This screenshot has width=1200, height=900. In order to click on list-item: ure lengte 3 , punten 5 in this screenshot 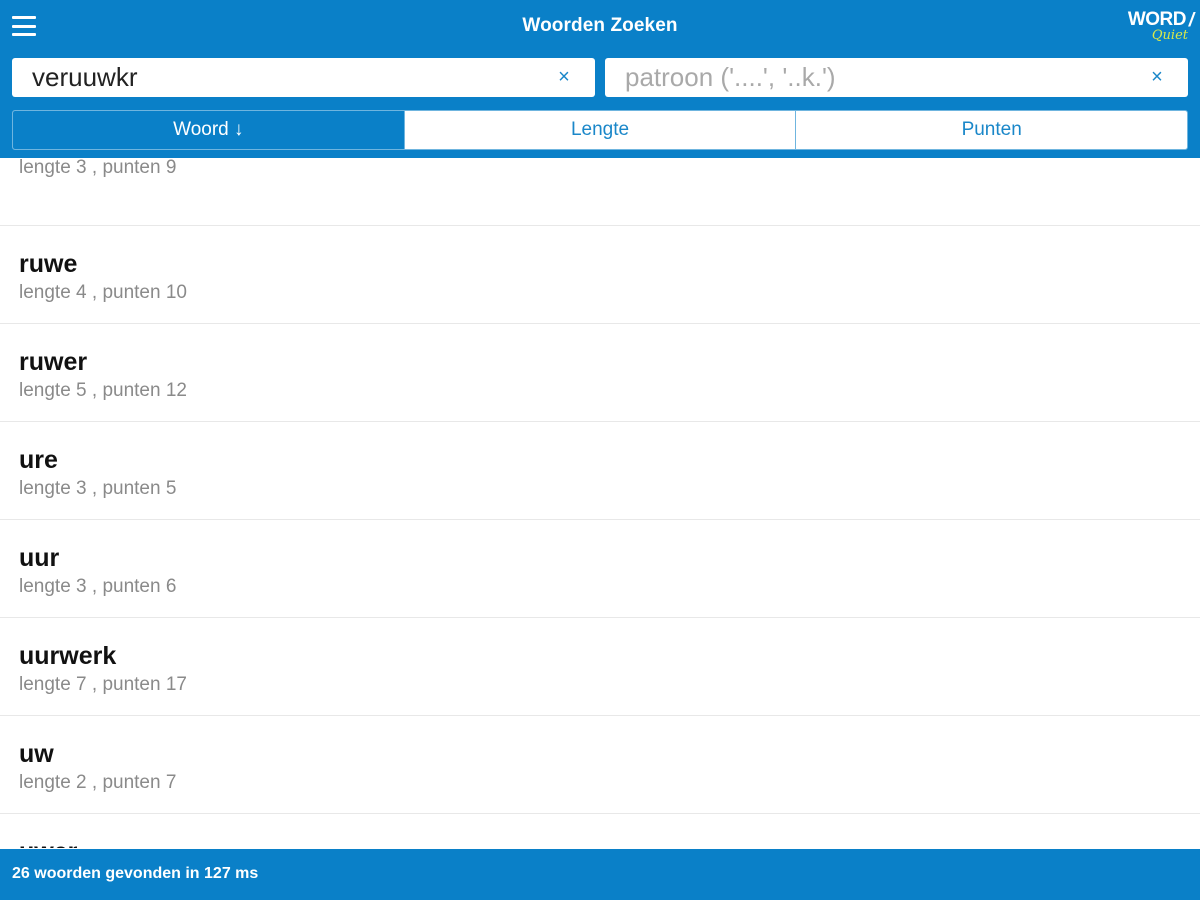, I will do `click(600, 471)`.